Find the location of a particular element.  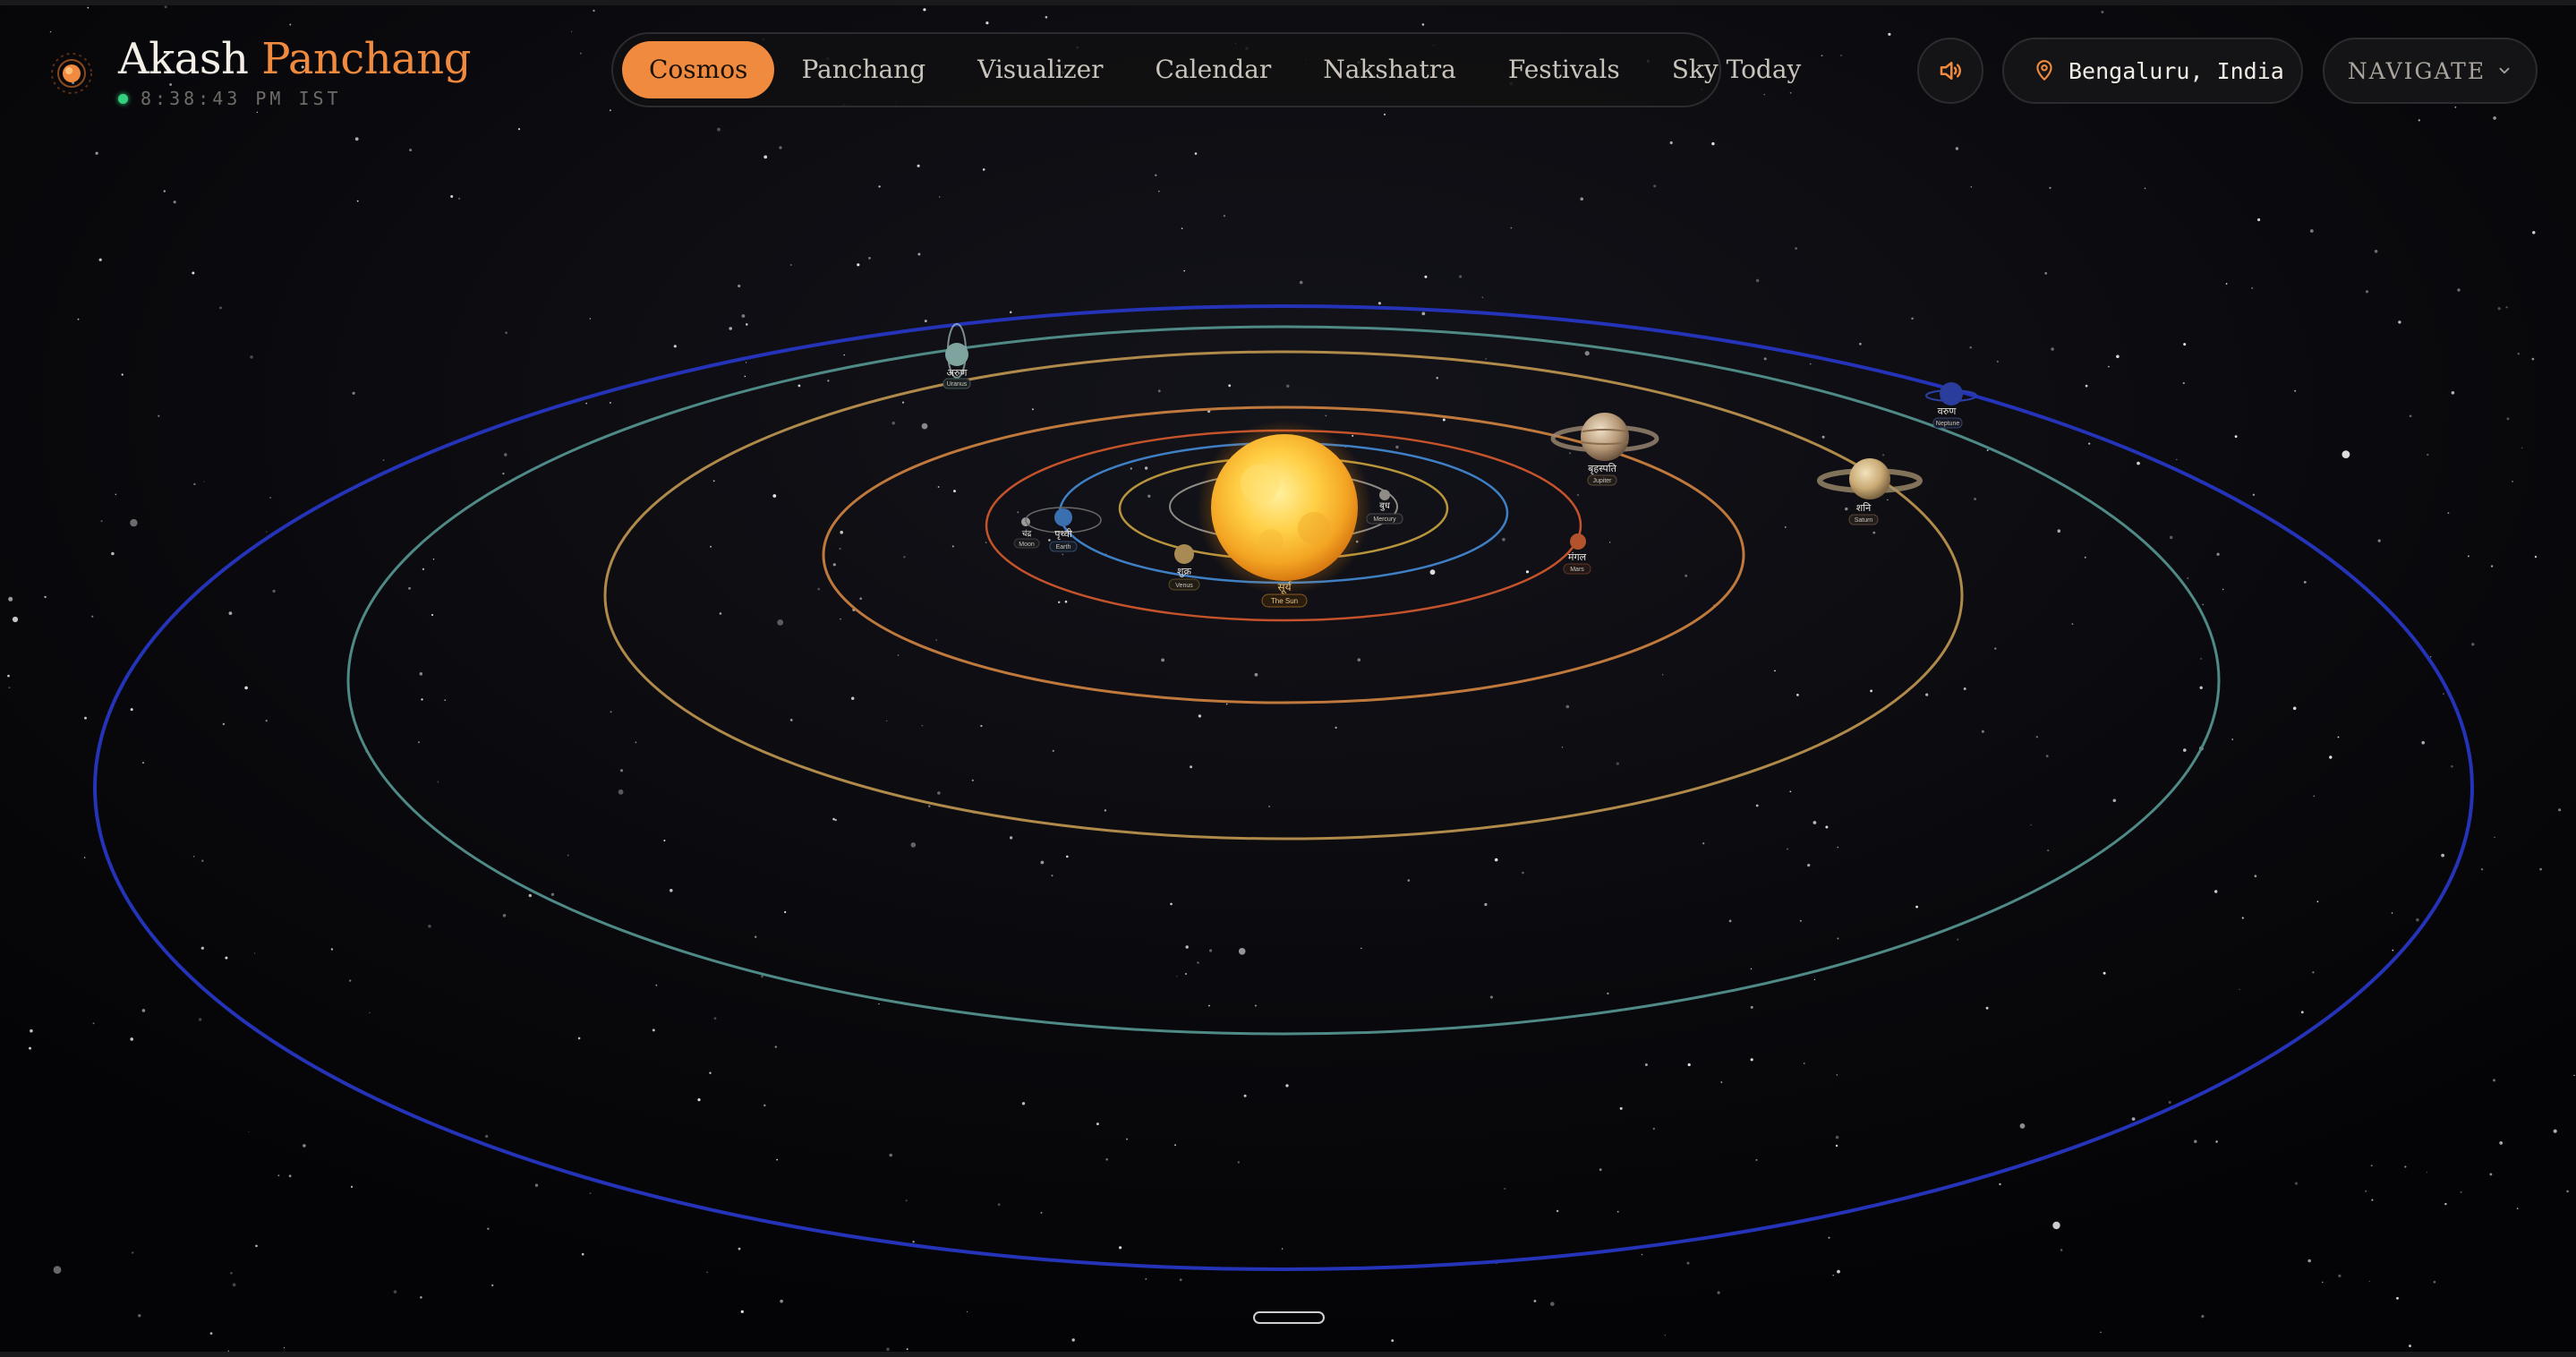

tab-panchang: Panchang is located at coordinates (863, 69).